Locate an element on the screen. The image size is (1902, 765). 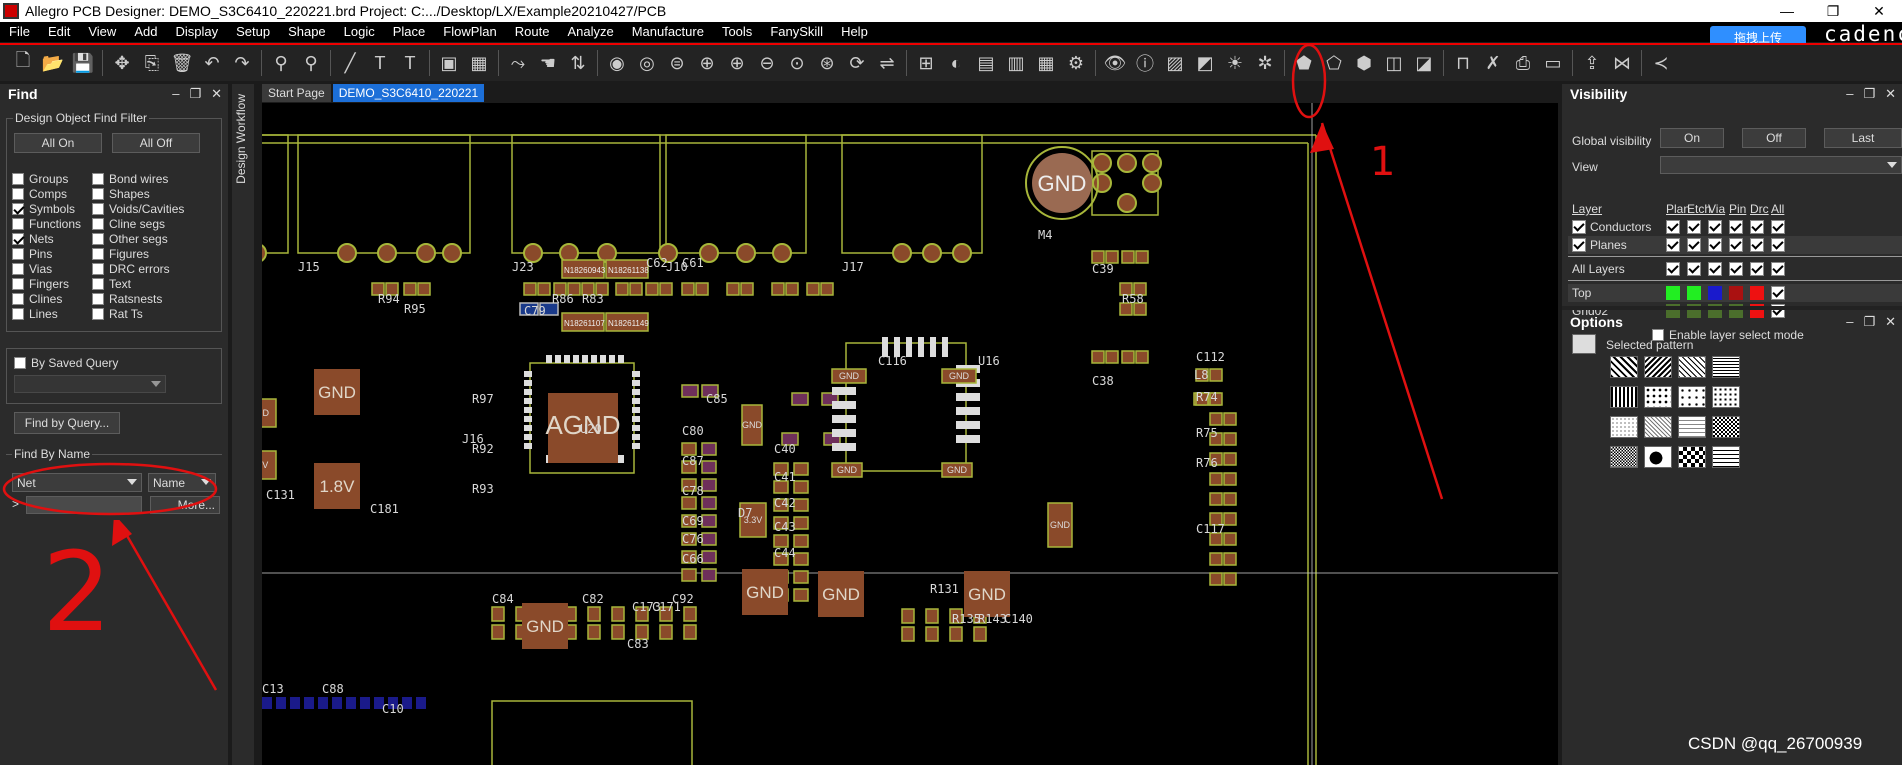
merge-icon: ⬢ is located at coordinates (1364, 63).